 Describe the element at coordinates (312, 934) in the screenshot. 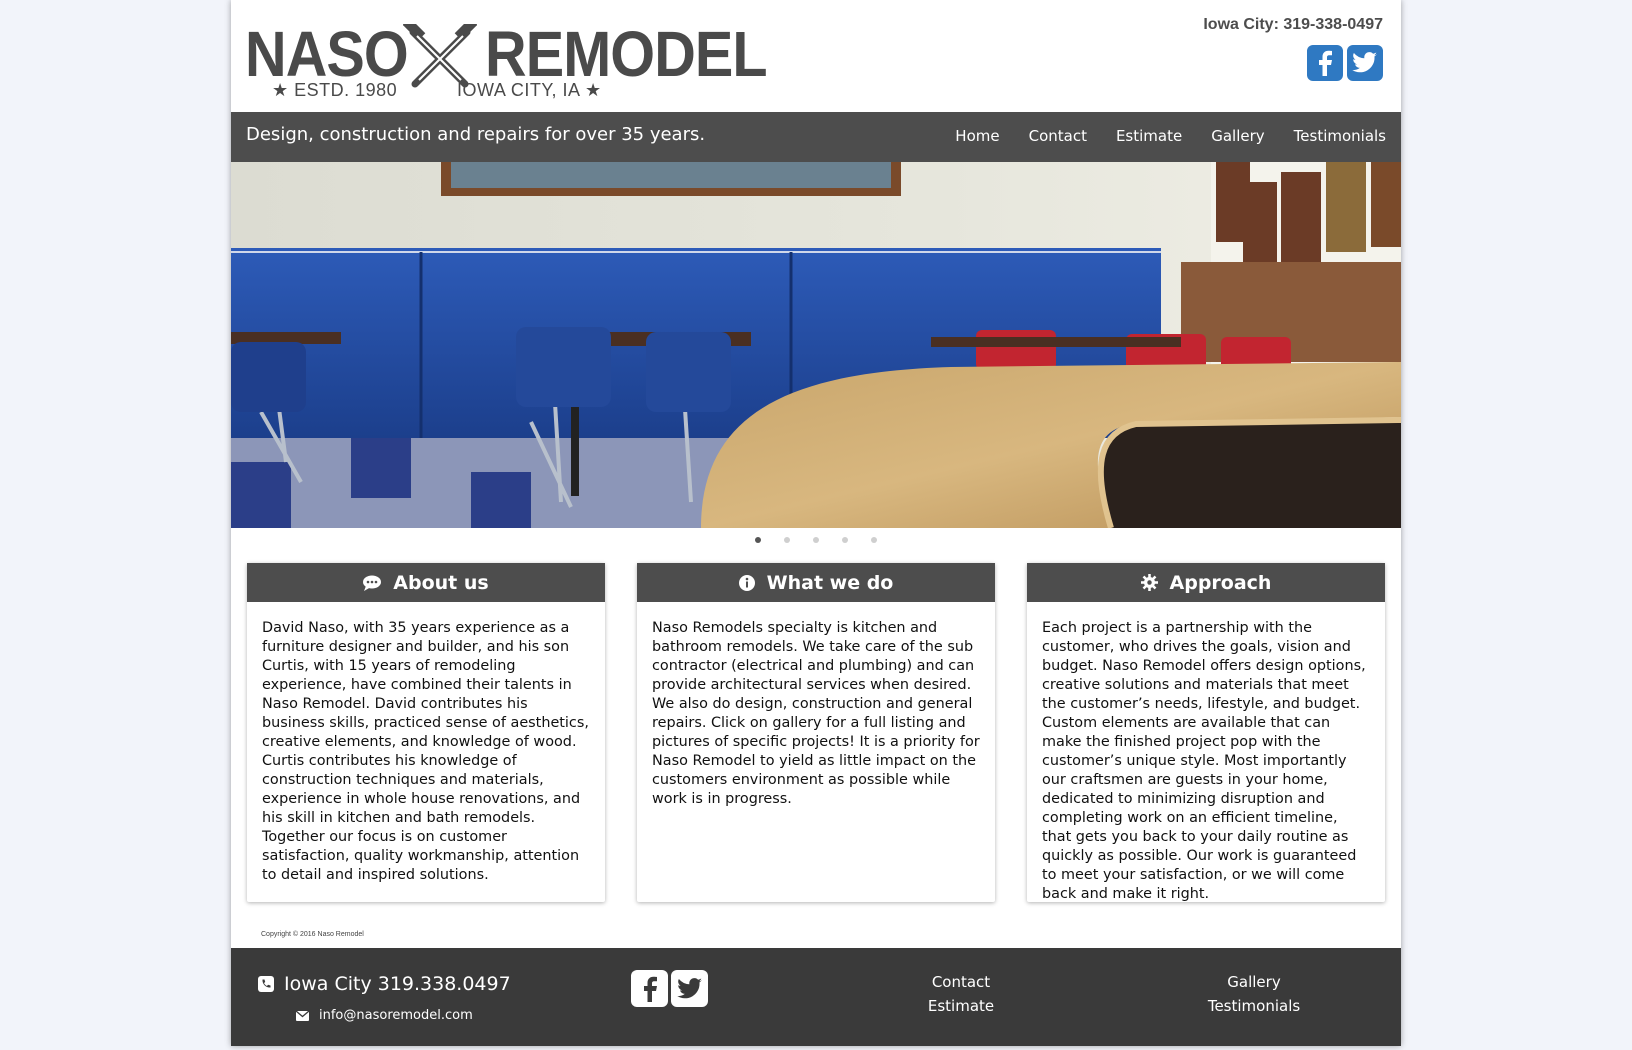

I see `copyright-text: Copyright © 2016 Naso Remodel` at that location.